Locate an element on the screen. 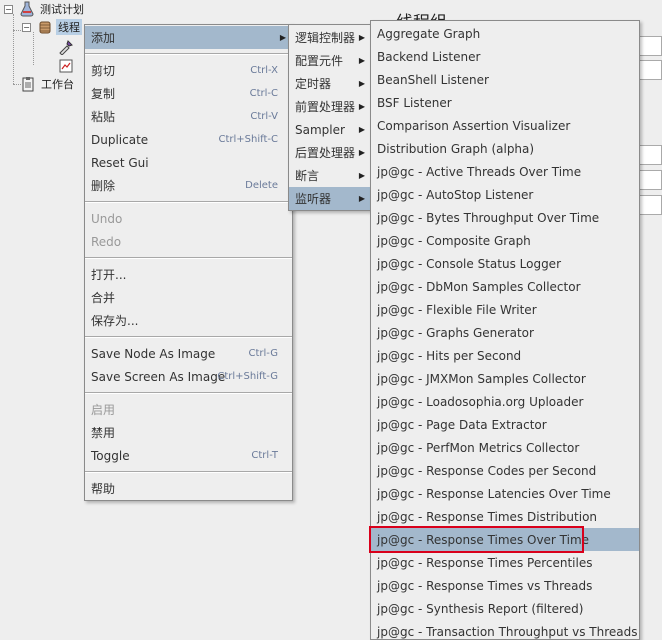 The width and height of the screenshot is (662, 640). menu-item-label: jp@gc - AutoStop Listener is located at coordinates (455, 194).